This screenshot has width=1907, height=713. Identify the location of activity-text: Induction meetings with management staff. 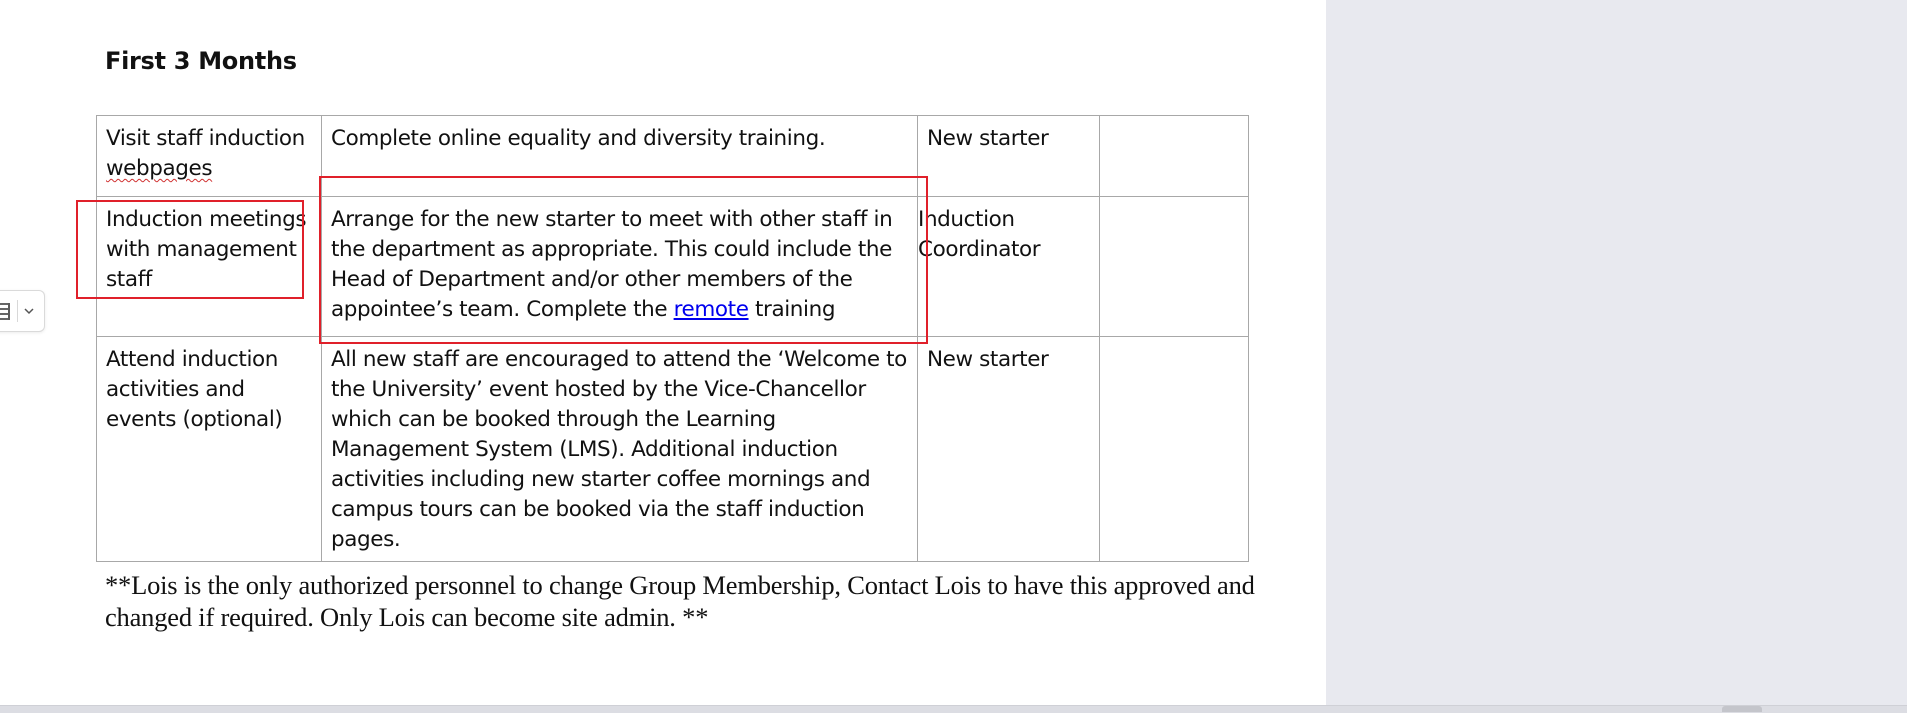
(206, 249).